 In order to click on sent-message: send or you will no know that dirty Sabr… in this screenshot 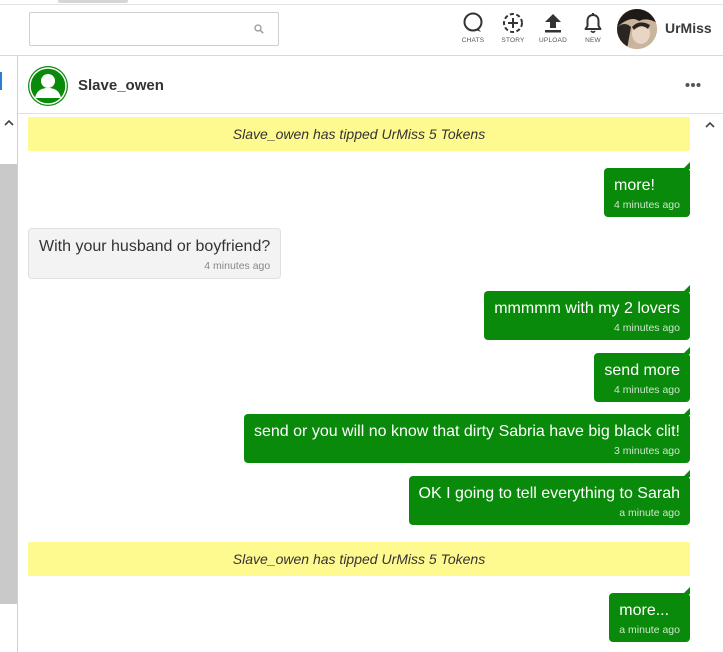, I will do `click(467, 435)`.